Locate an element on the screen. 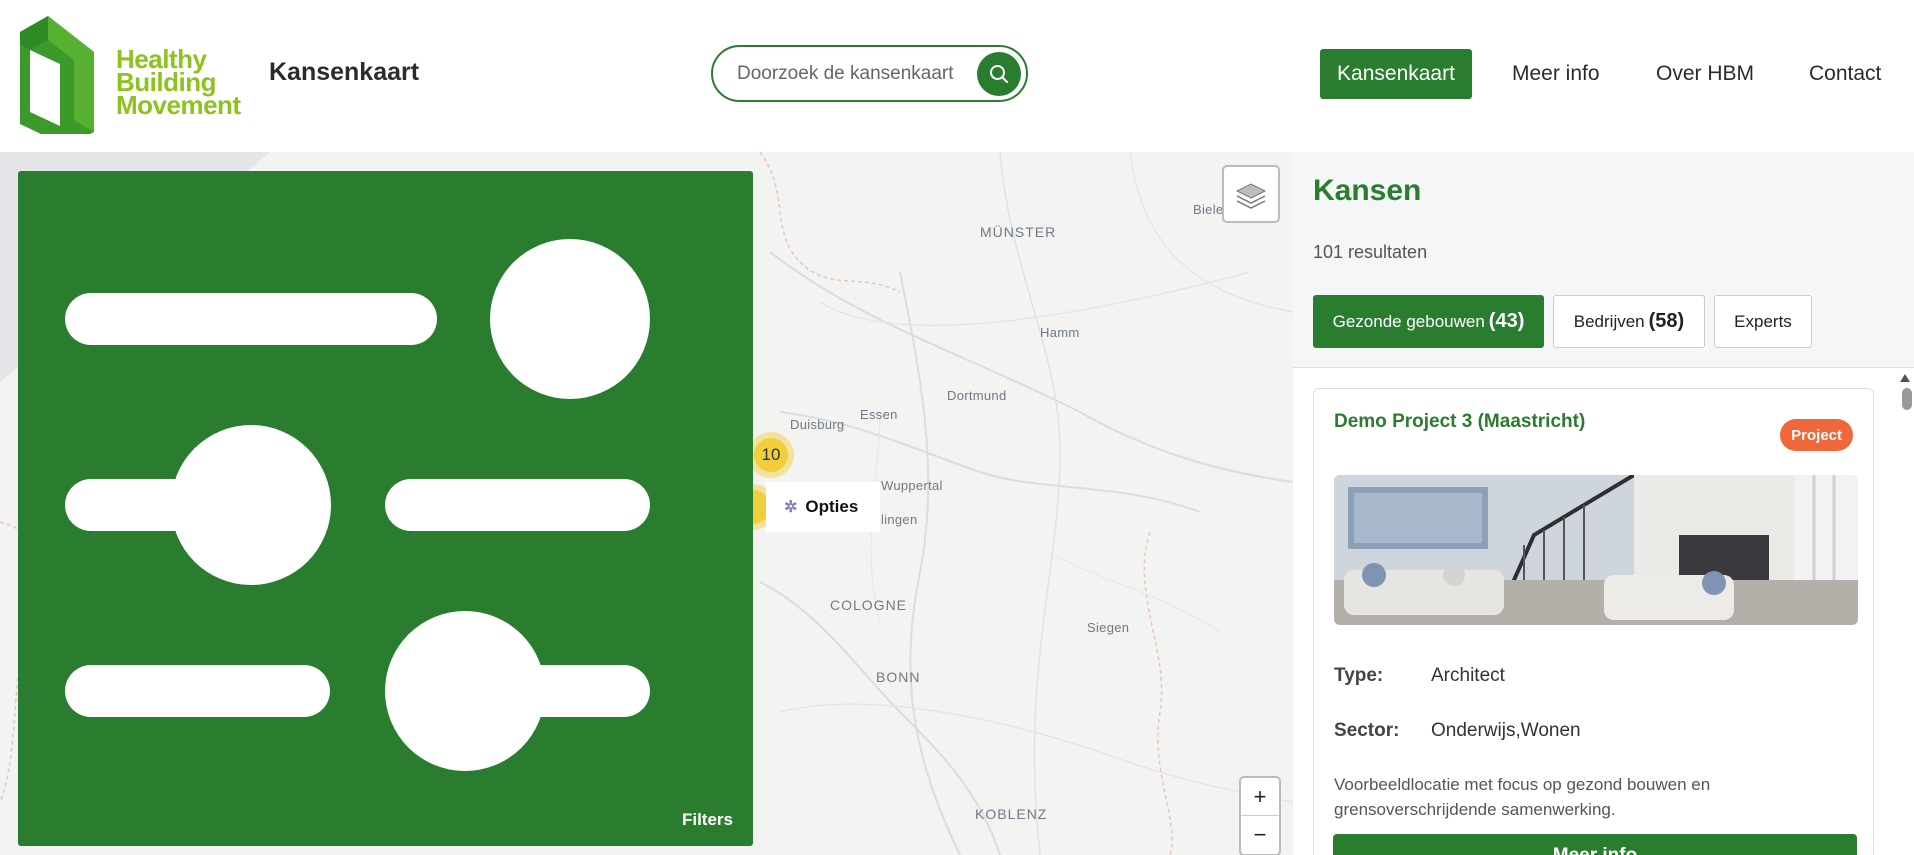  tab-gezonde-gebouwen: Gezonde gebouwen (43) is located at coordinates (1428, 321).